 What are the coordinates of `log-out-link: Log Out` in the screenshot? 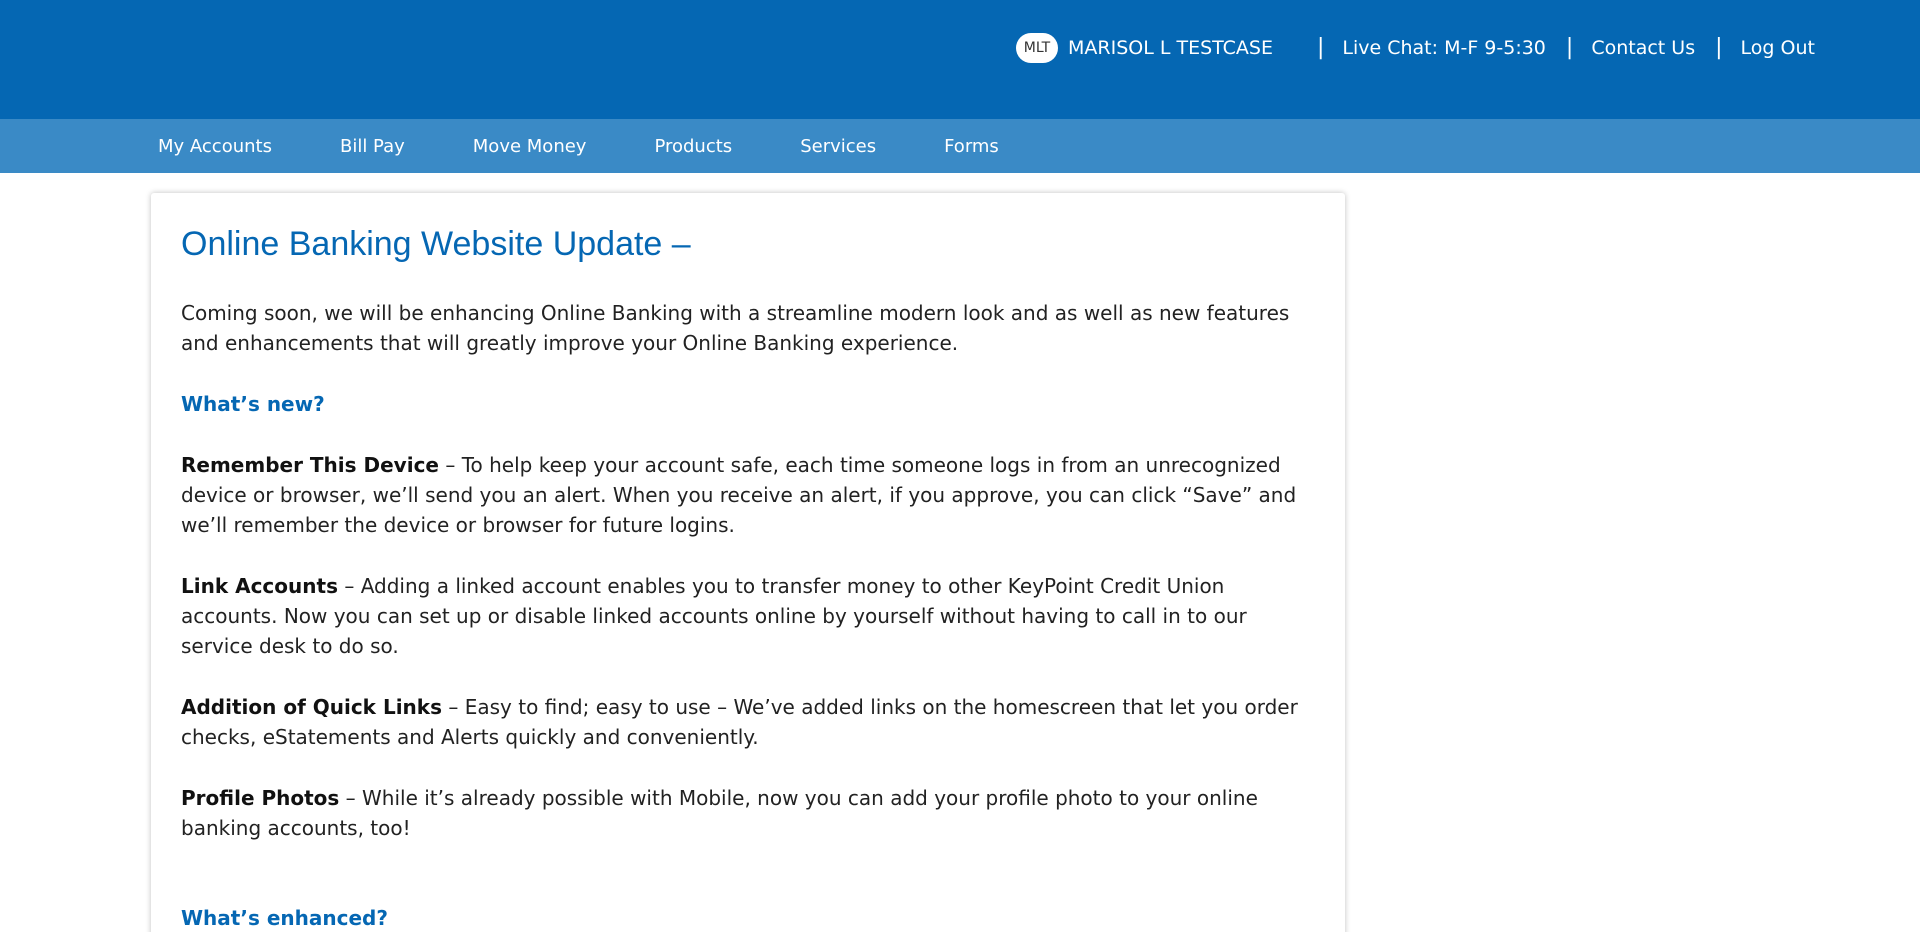 It's located at (1778, 48).